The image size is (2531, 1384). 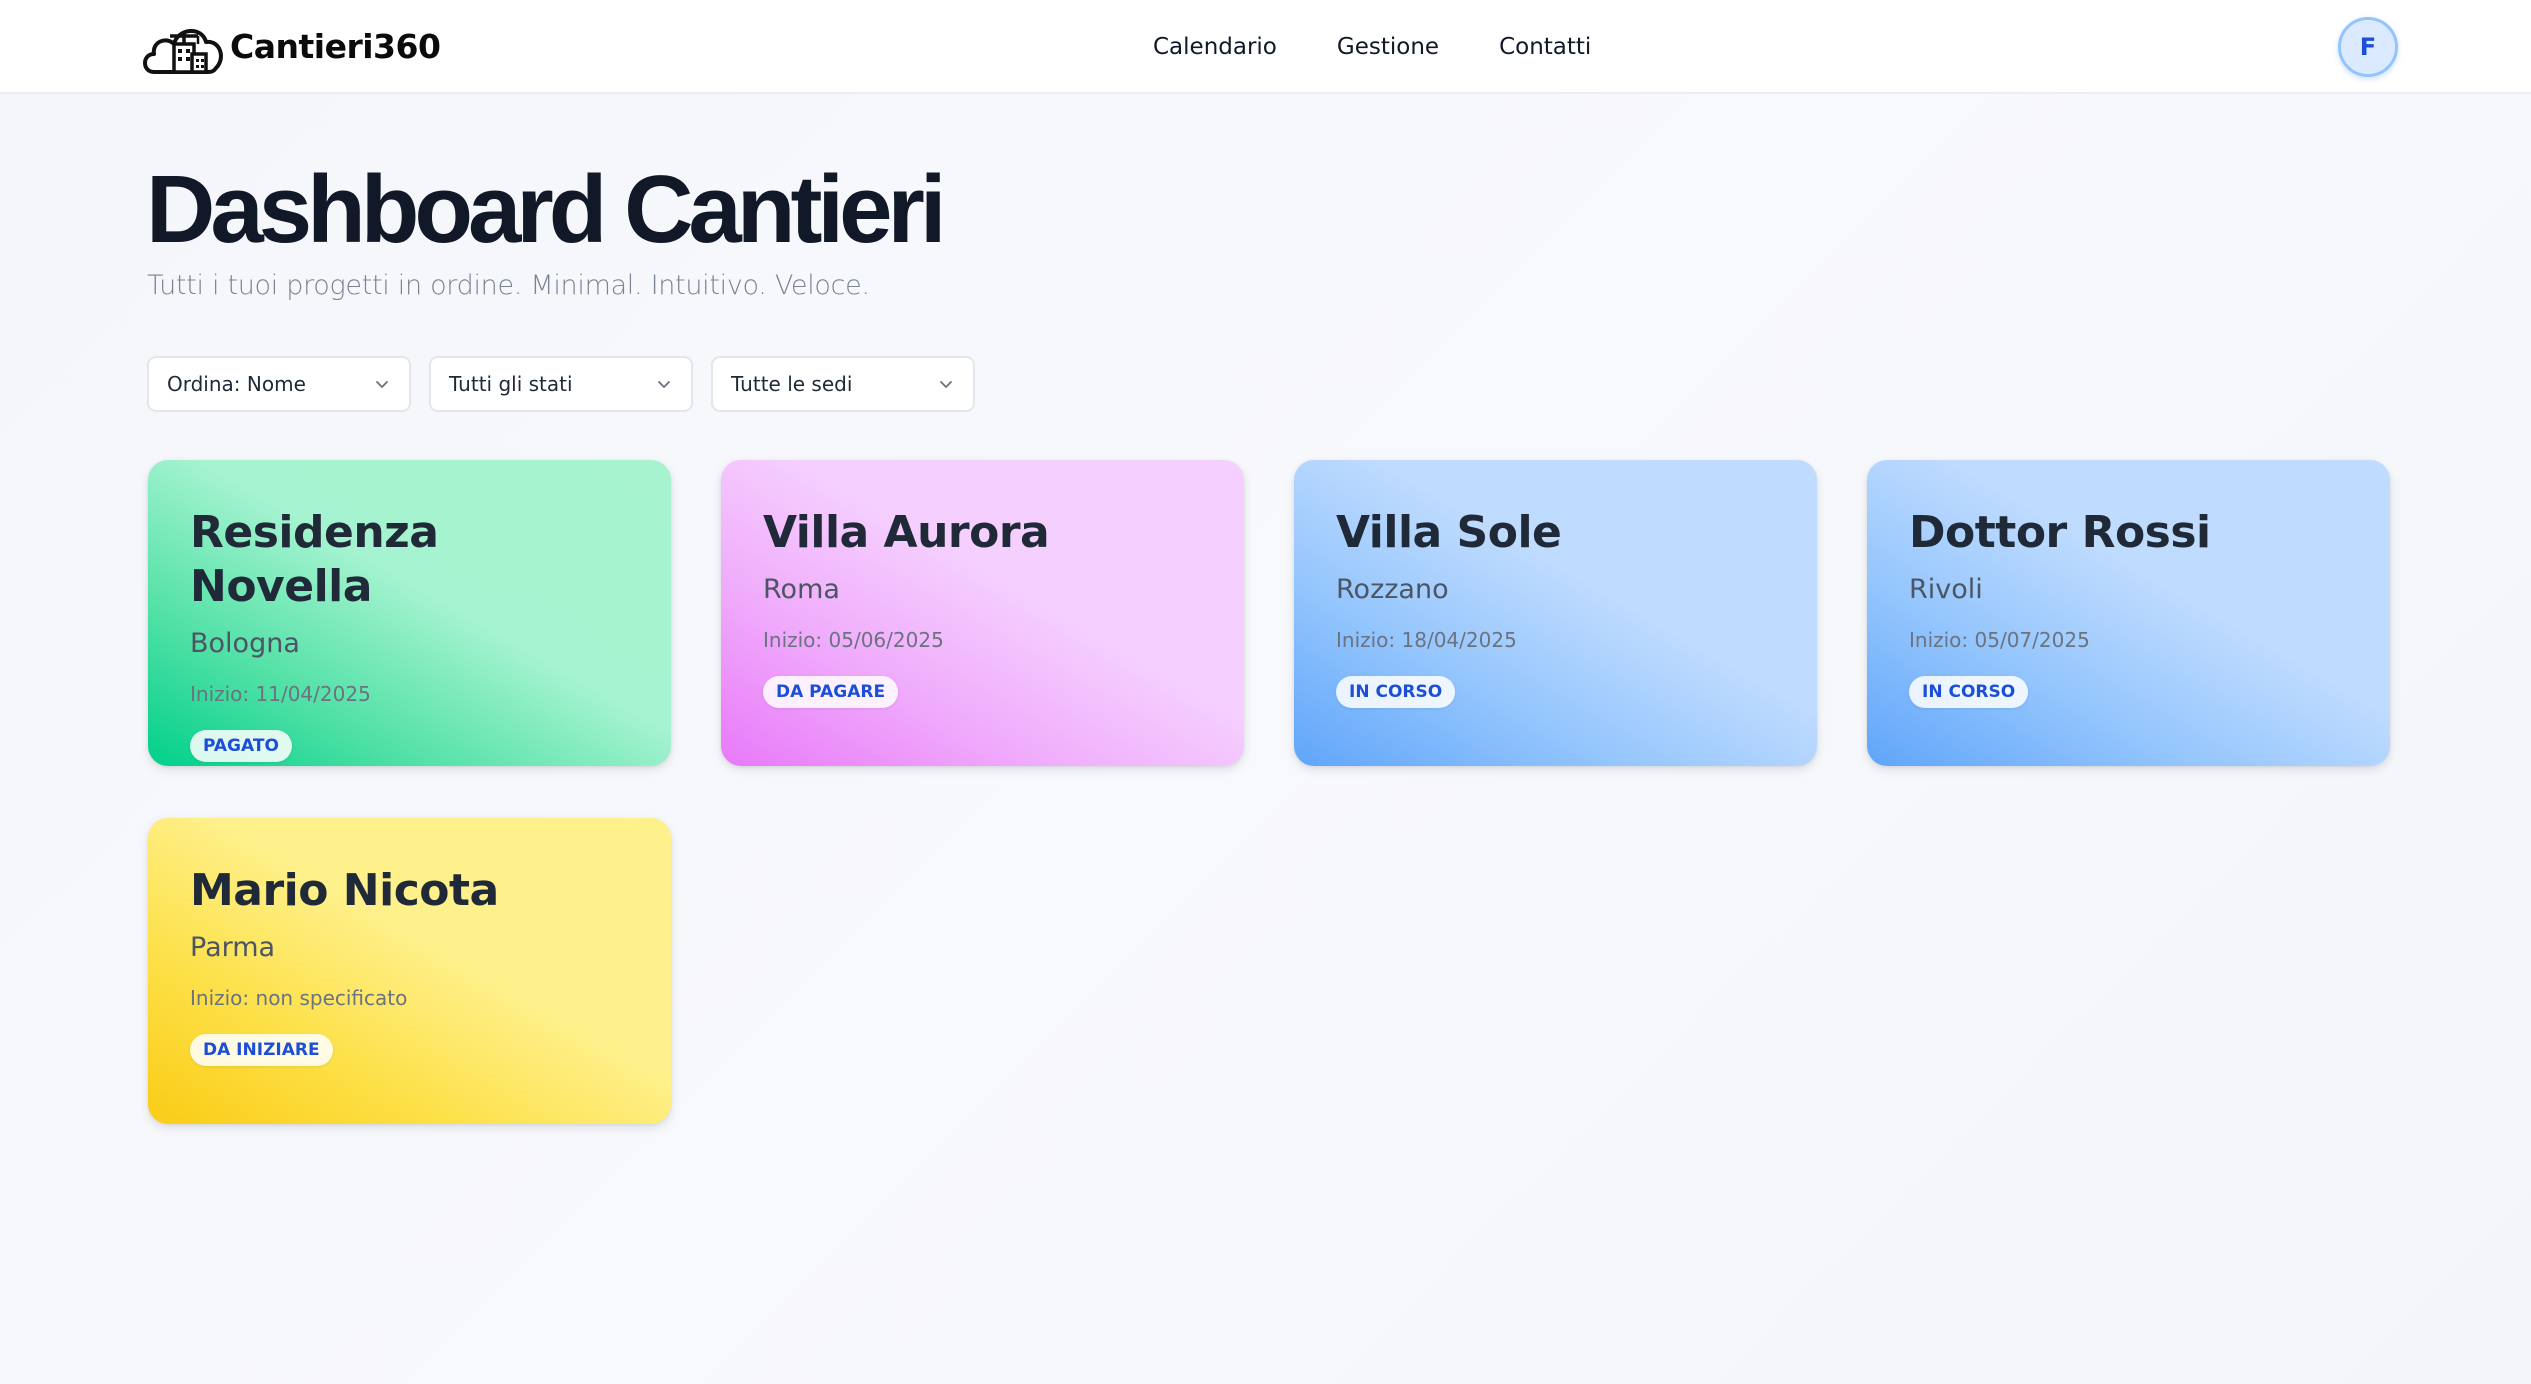 I want to click on project-name: Villa Sole, so click(x=1449, y=532).